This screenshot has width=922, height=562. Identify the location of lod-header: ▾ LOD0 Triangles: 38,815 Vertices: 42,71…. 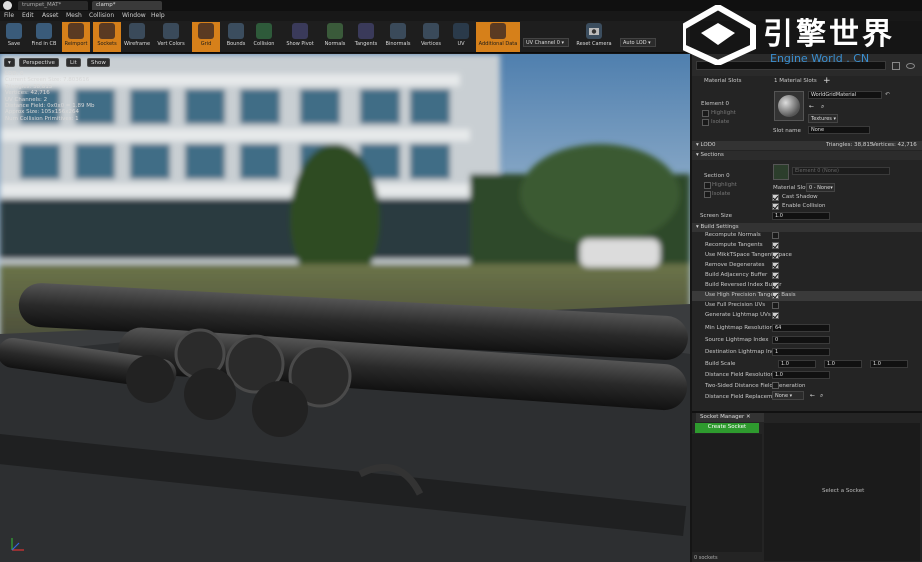
(807, 145).